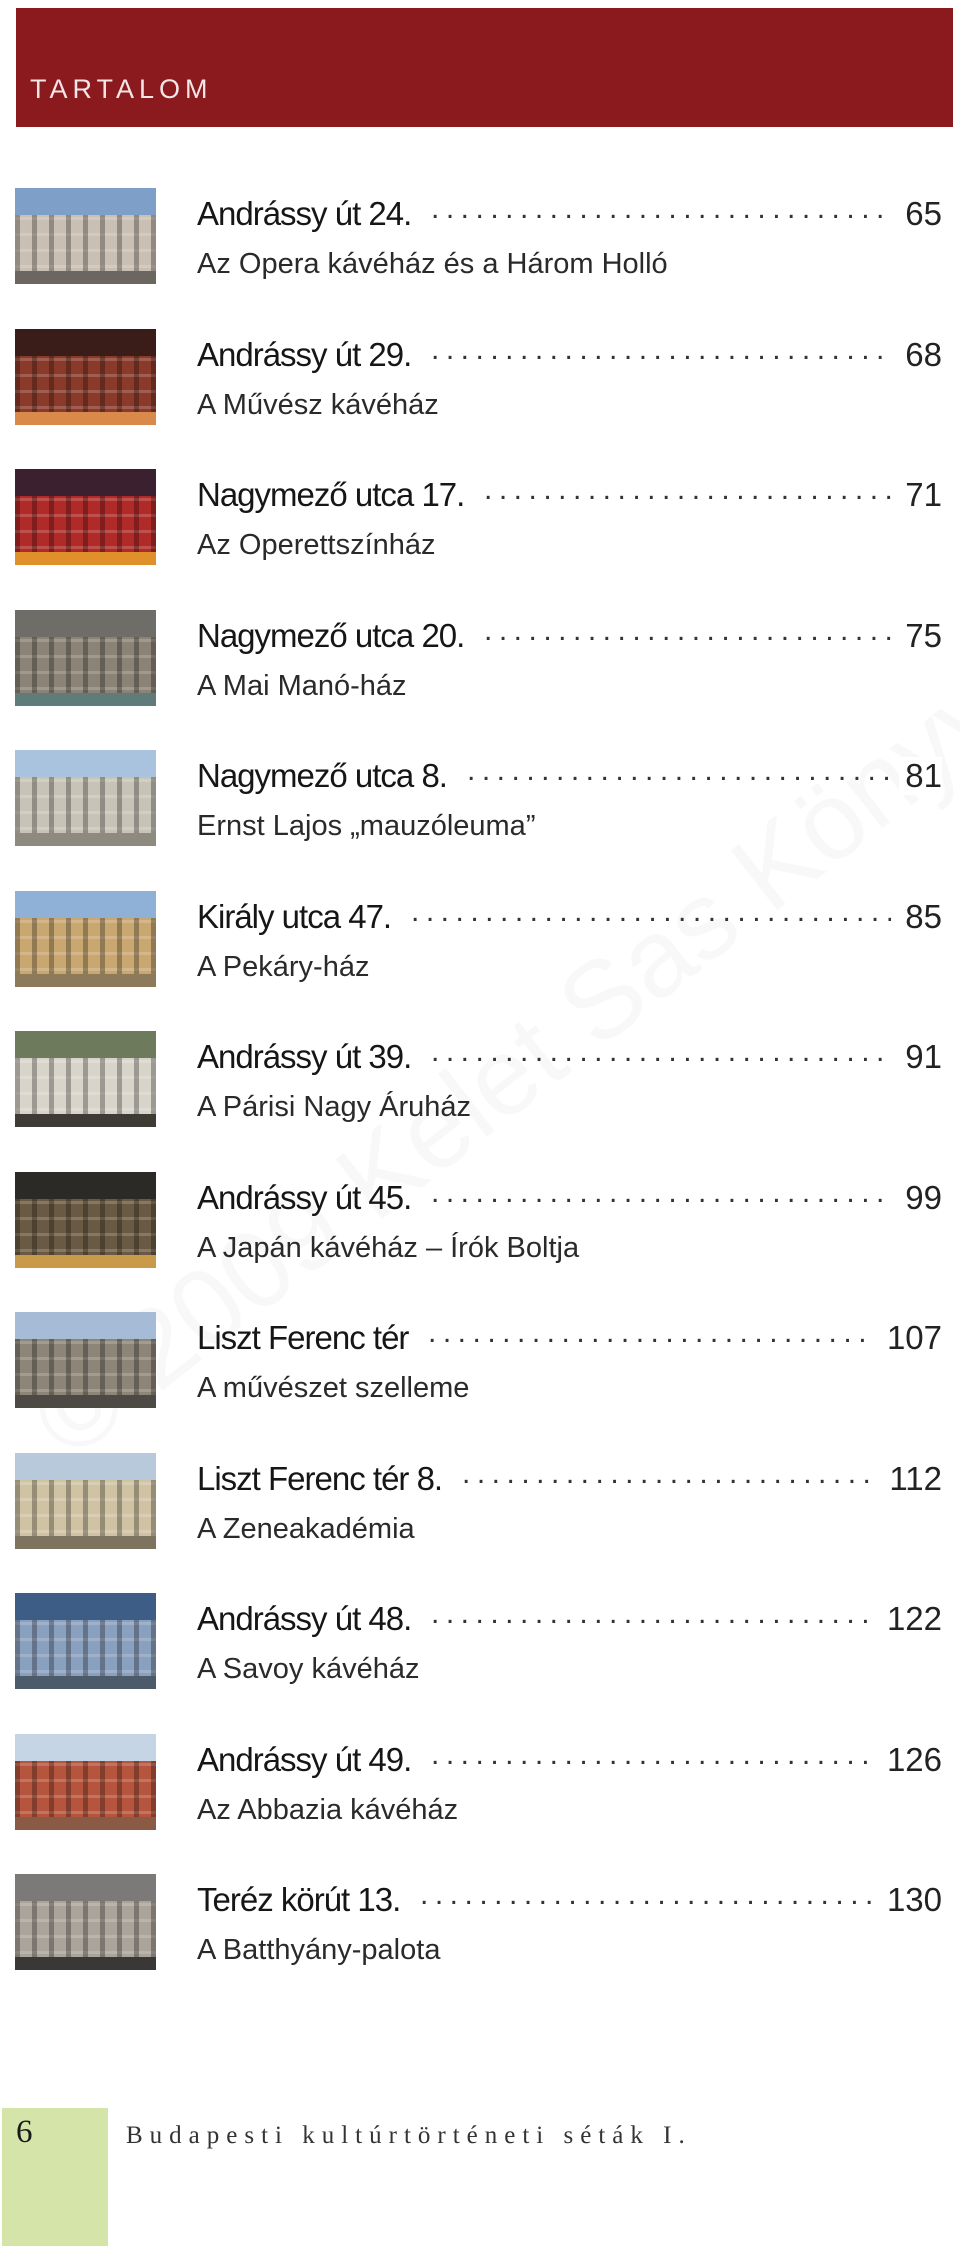 Image resolution: width=960 pixels, height=2253 pixels. What do you see at coordinates (333, 1388) in the screenshot?
I see `entry-subtitle: A művészet szelleme` at bounding box center [333, 1388].